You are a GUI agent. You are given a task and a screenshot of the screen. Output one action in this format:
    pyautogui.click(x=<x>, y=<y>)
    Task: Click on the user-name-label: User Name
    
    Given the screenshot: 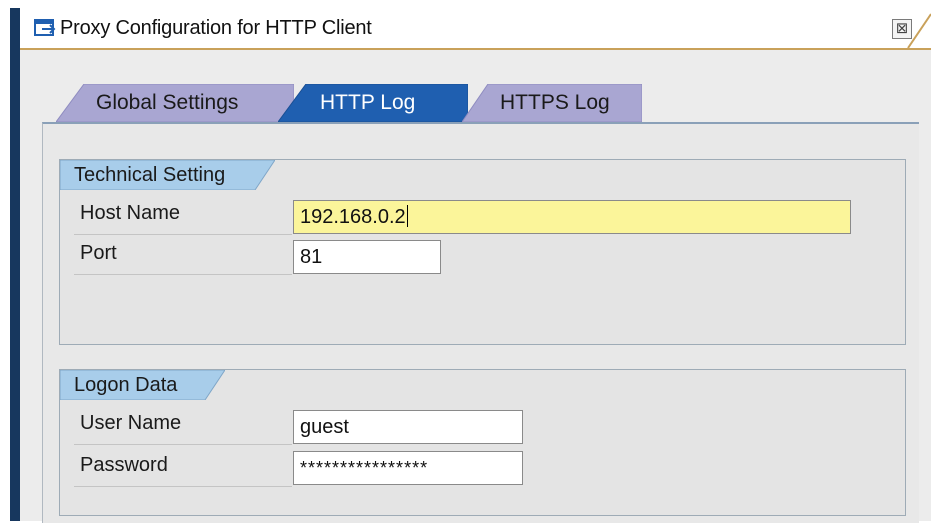 What is the action you would take?
    pyautogui.click(x=131, y=423)
    